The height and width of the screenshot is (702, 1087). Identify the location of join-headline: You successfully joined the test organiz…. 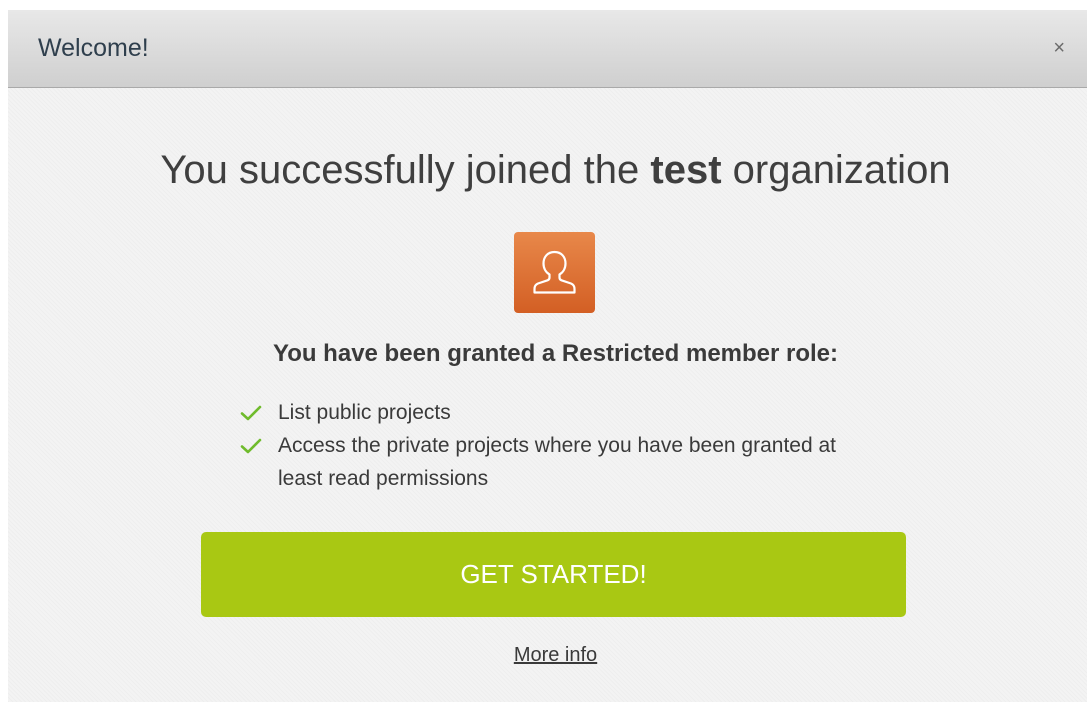
(547, 170).